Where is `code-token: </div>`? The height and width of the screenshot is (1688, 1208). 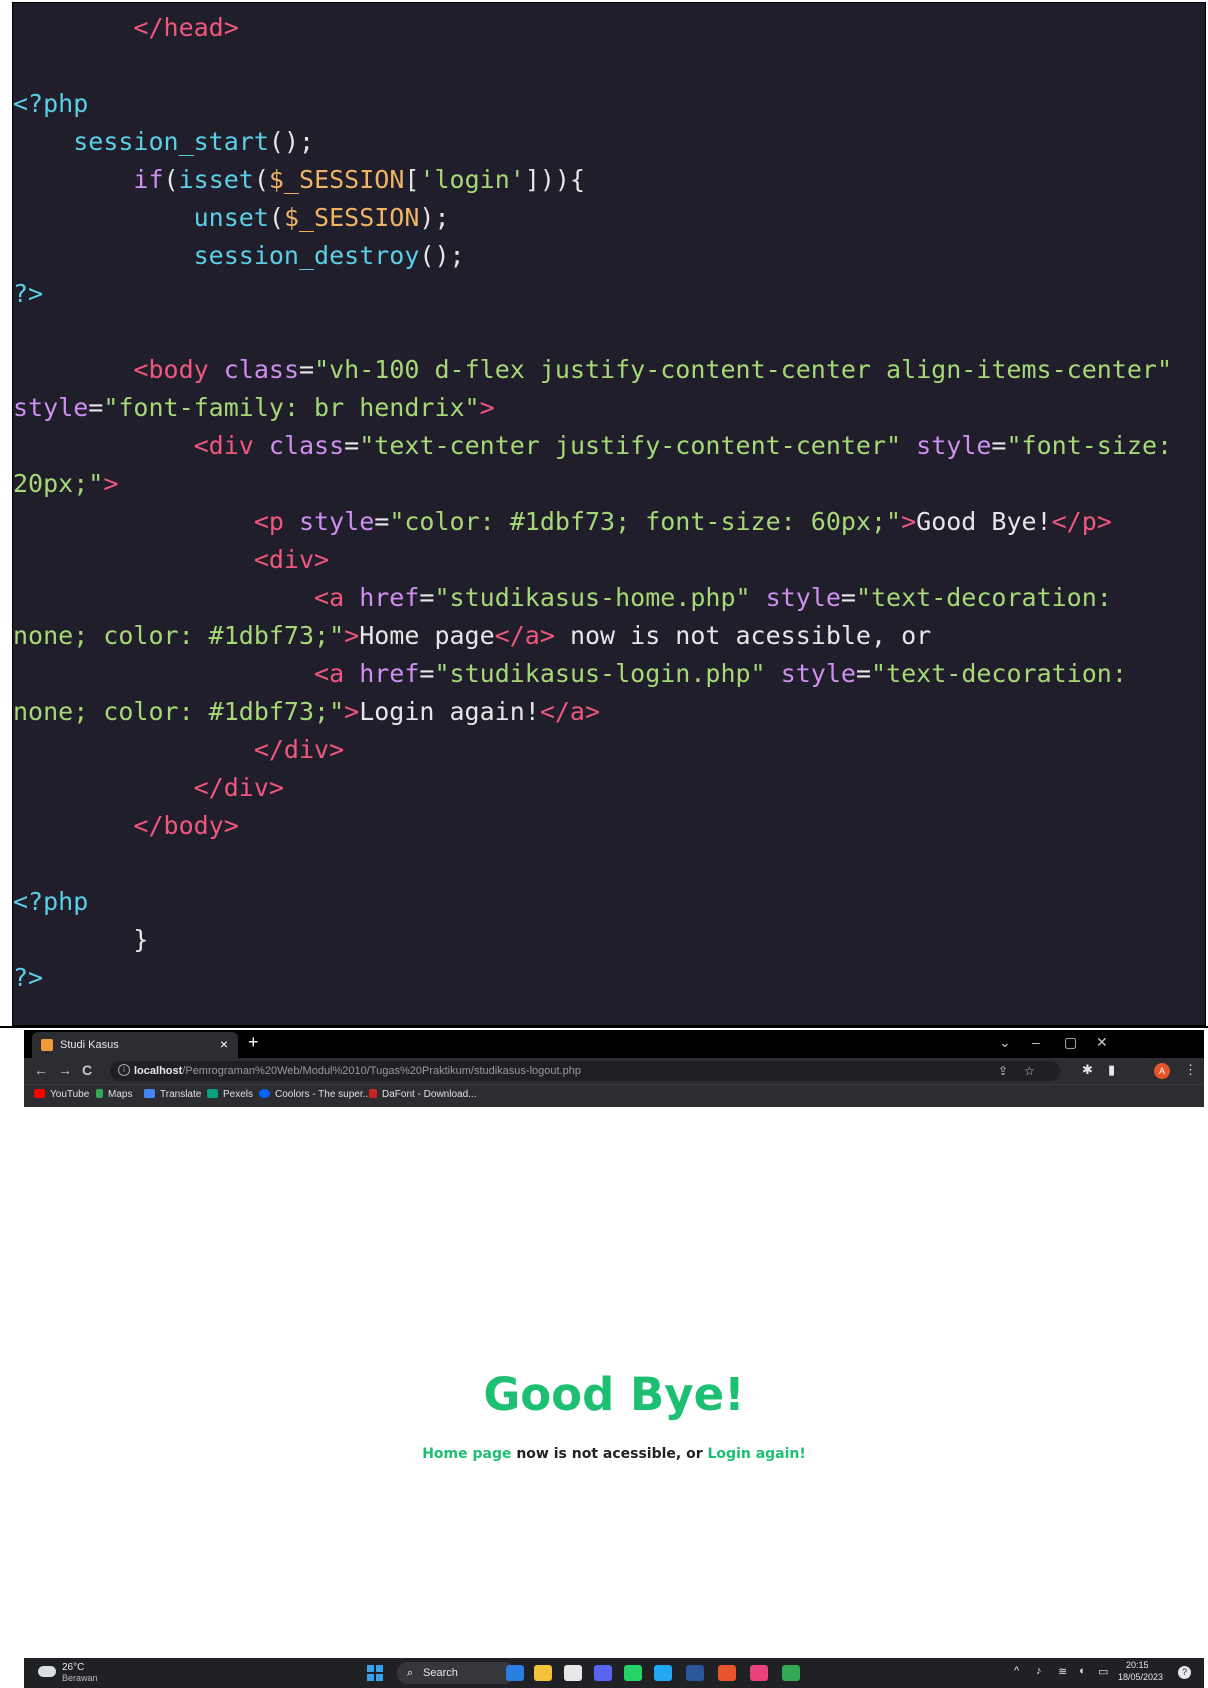 code-token: </div> is located at coordinates (299, 749).